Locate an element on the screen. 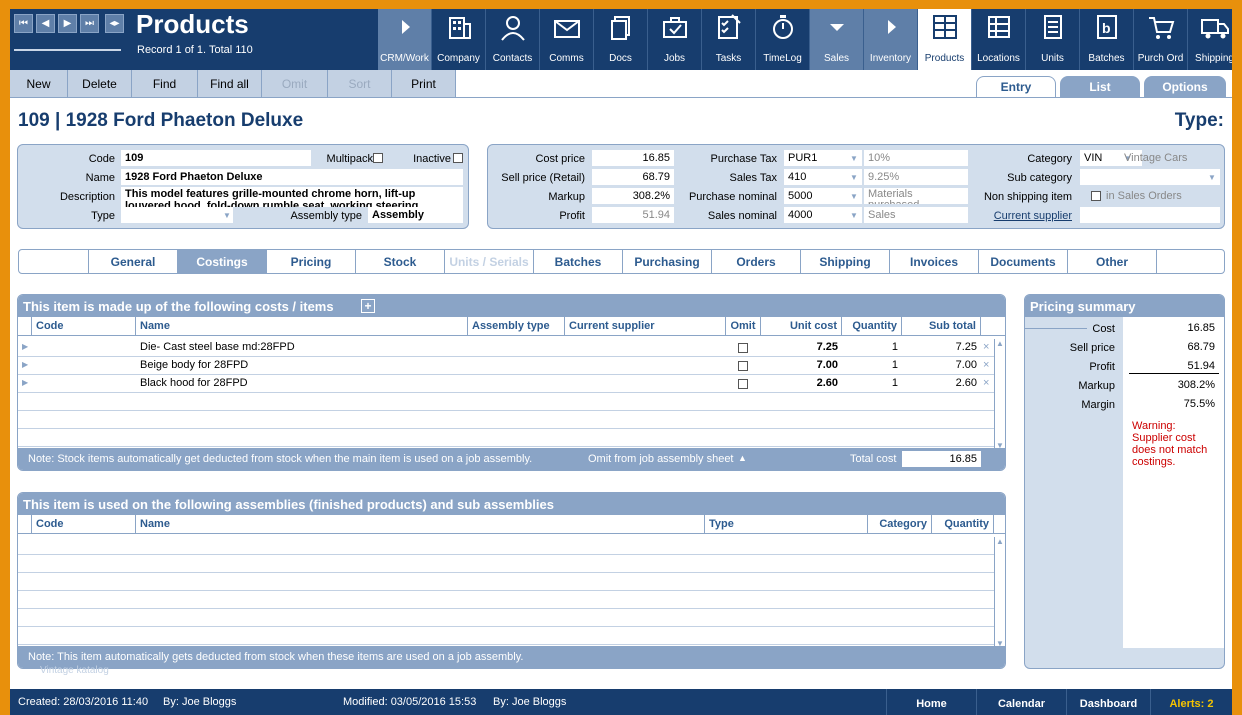  delete-button: Delete is located at coordinates (100, 83).